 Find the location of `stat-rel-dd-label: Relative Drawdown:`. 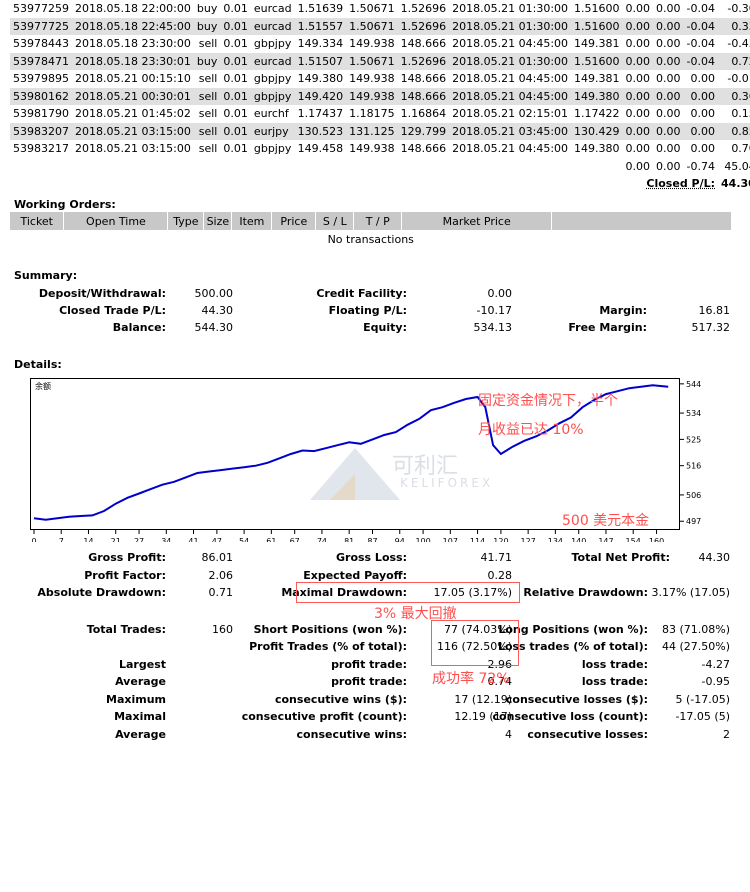

stat-rel-dd-label: Relative Drawdown: is located at coordinates (585, 592).